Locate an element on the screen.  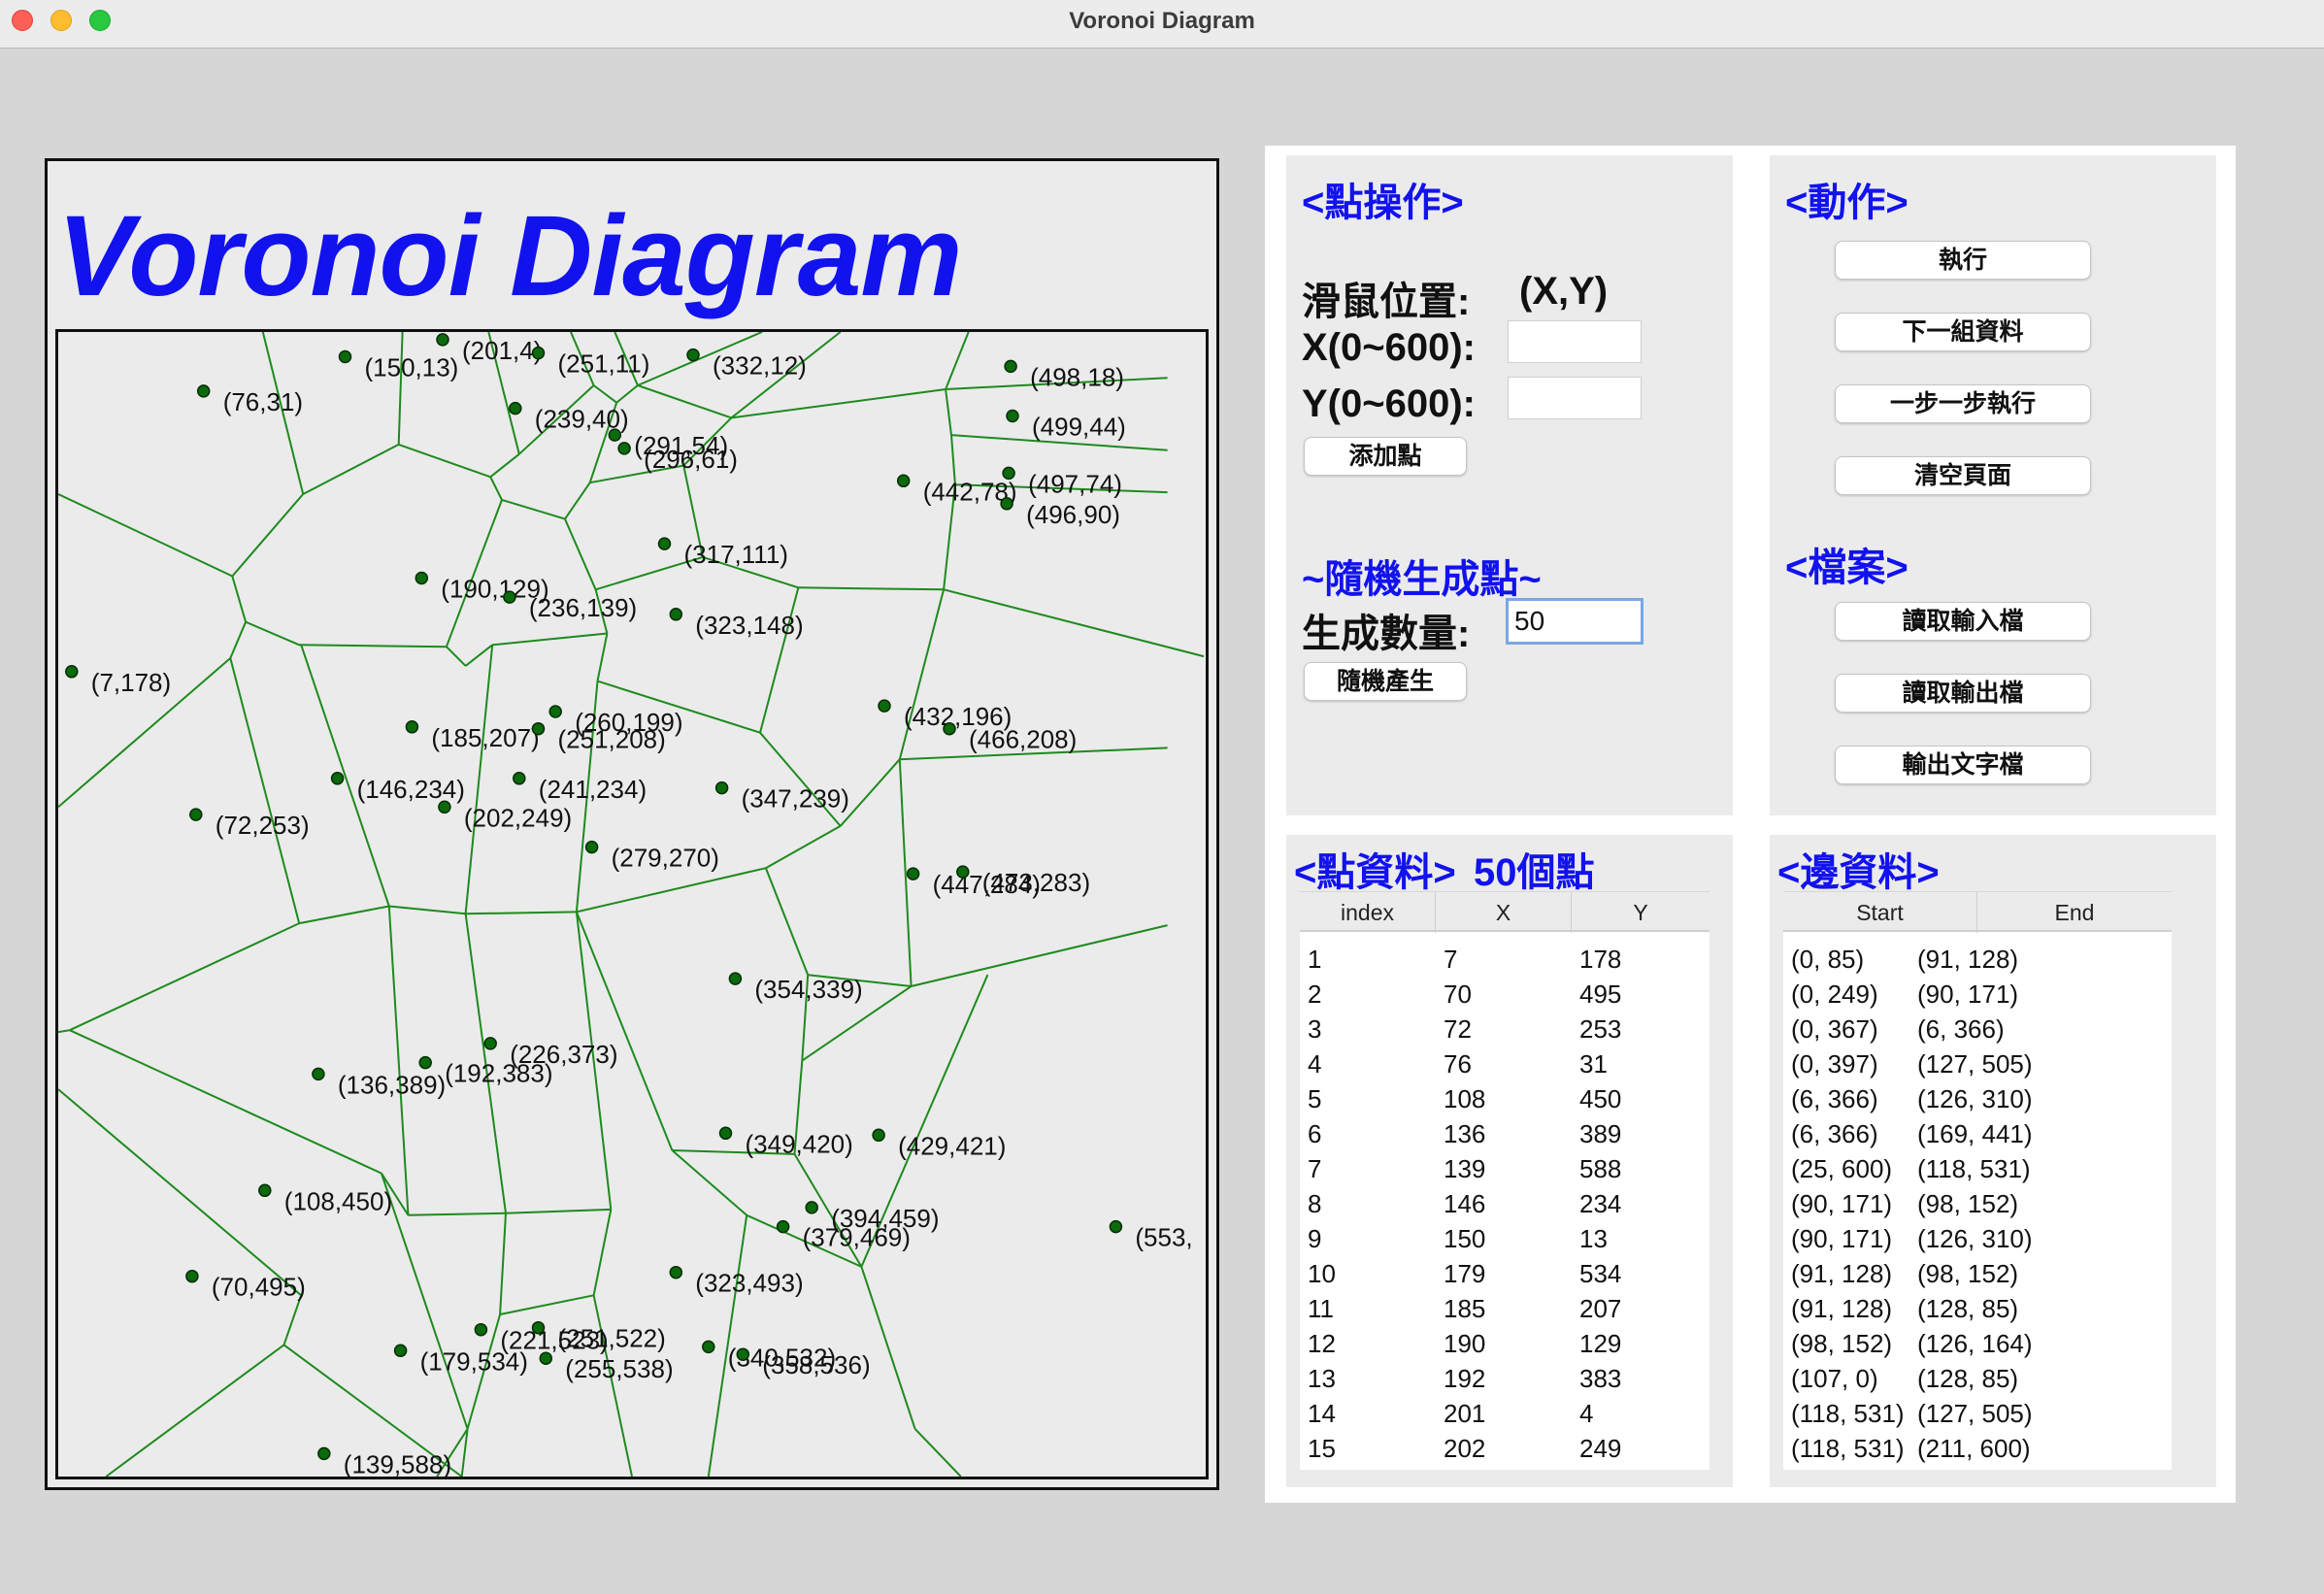
export-text-file-button: 輸出文字檔 is located at coordinates (1963, 765).